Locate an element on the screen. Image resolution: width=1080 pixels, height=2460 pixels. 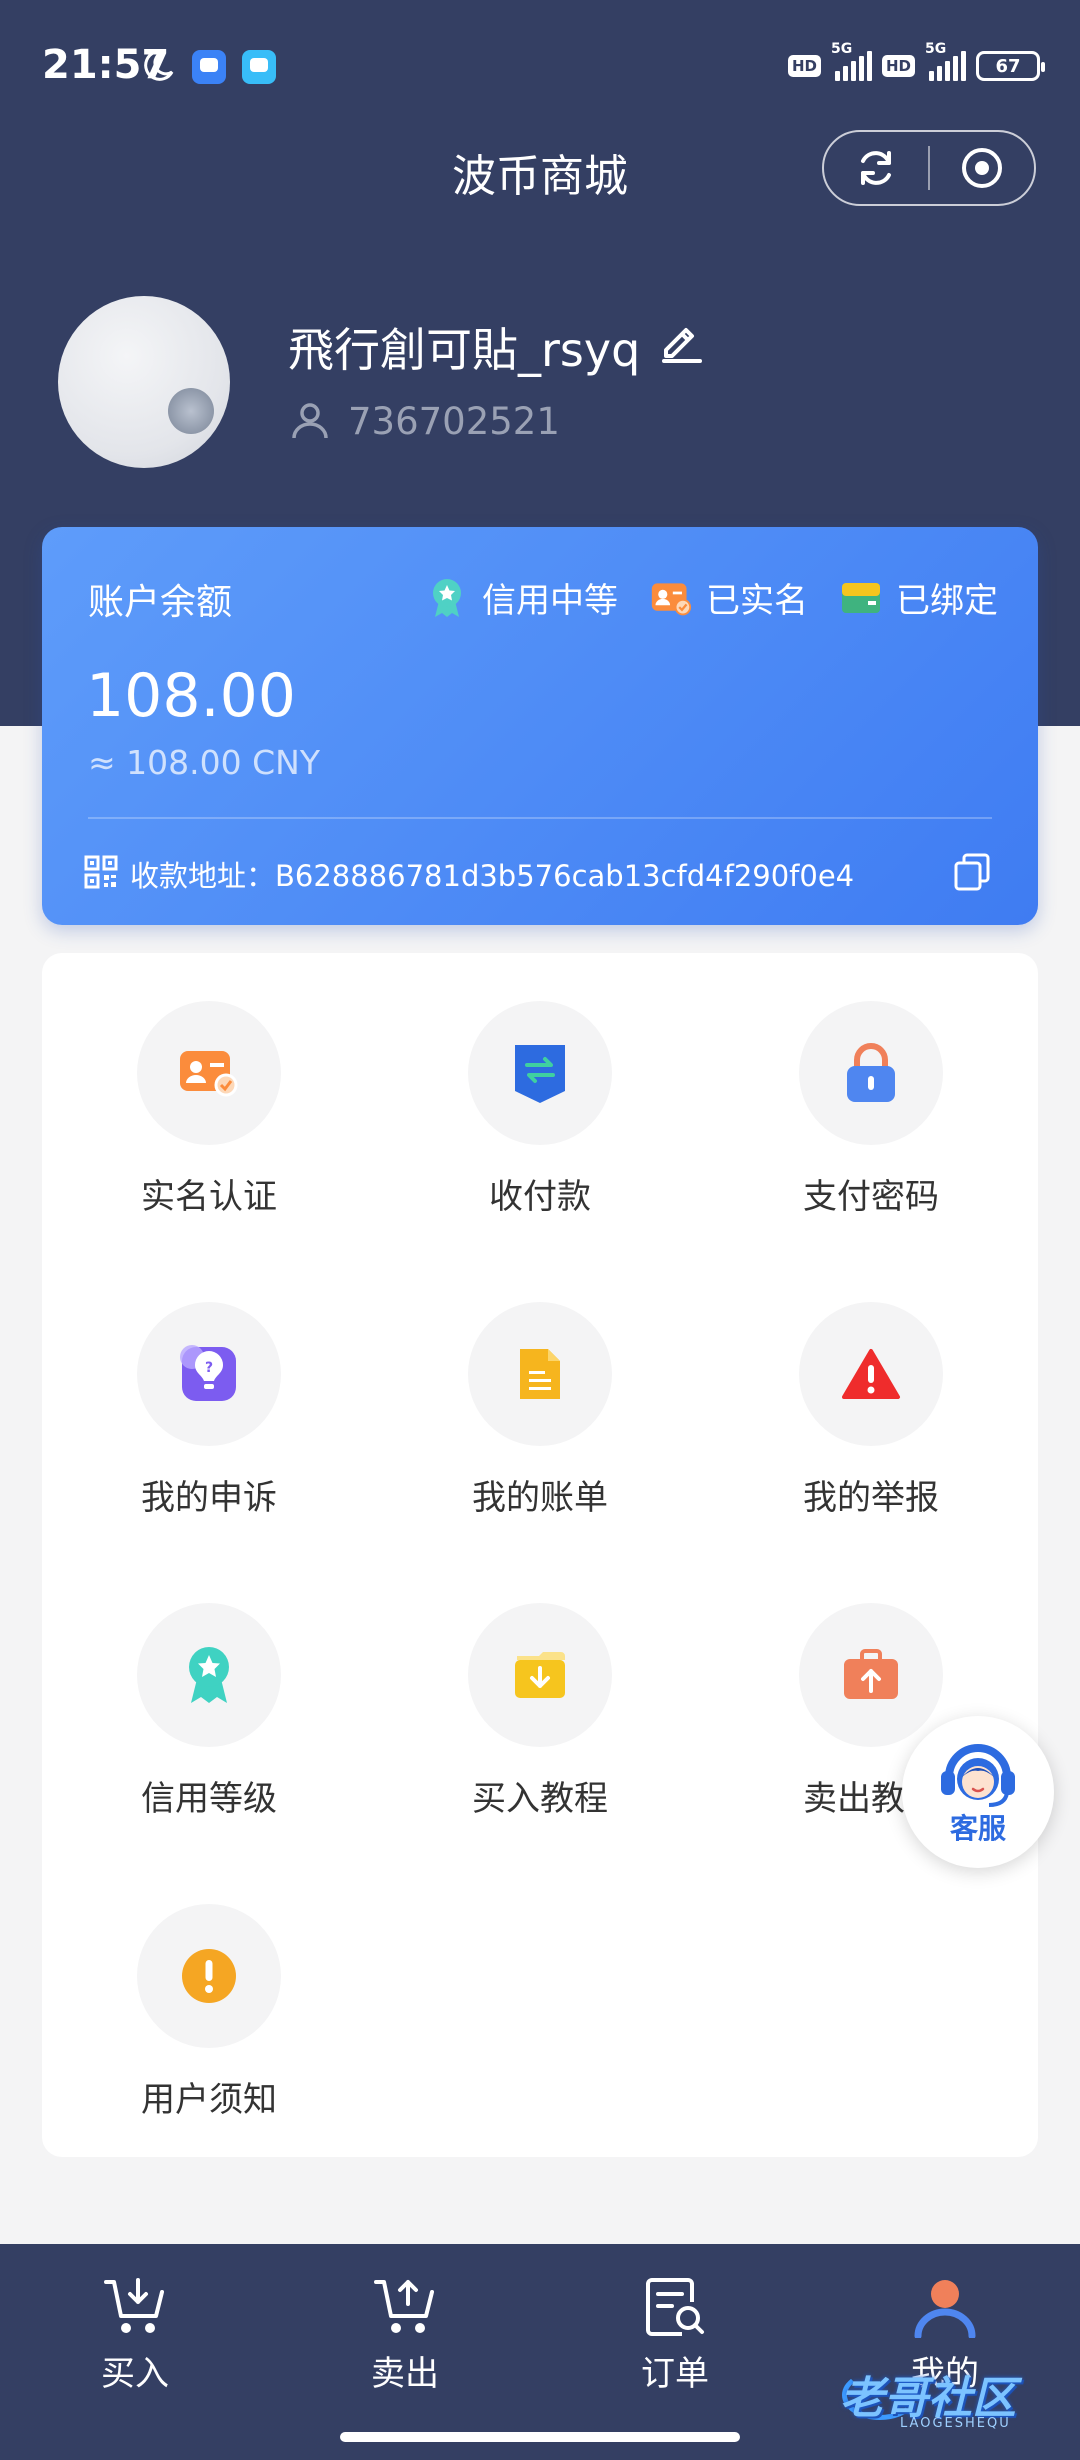
edit-icon is located at coordinates (681, 341).